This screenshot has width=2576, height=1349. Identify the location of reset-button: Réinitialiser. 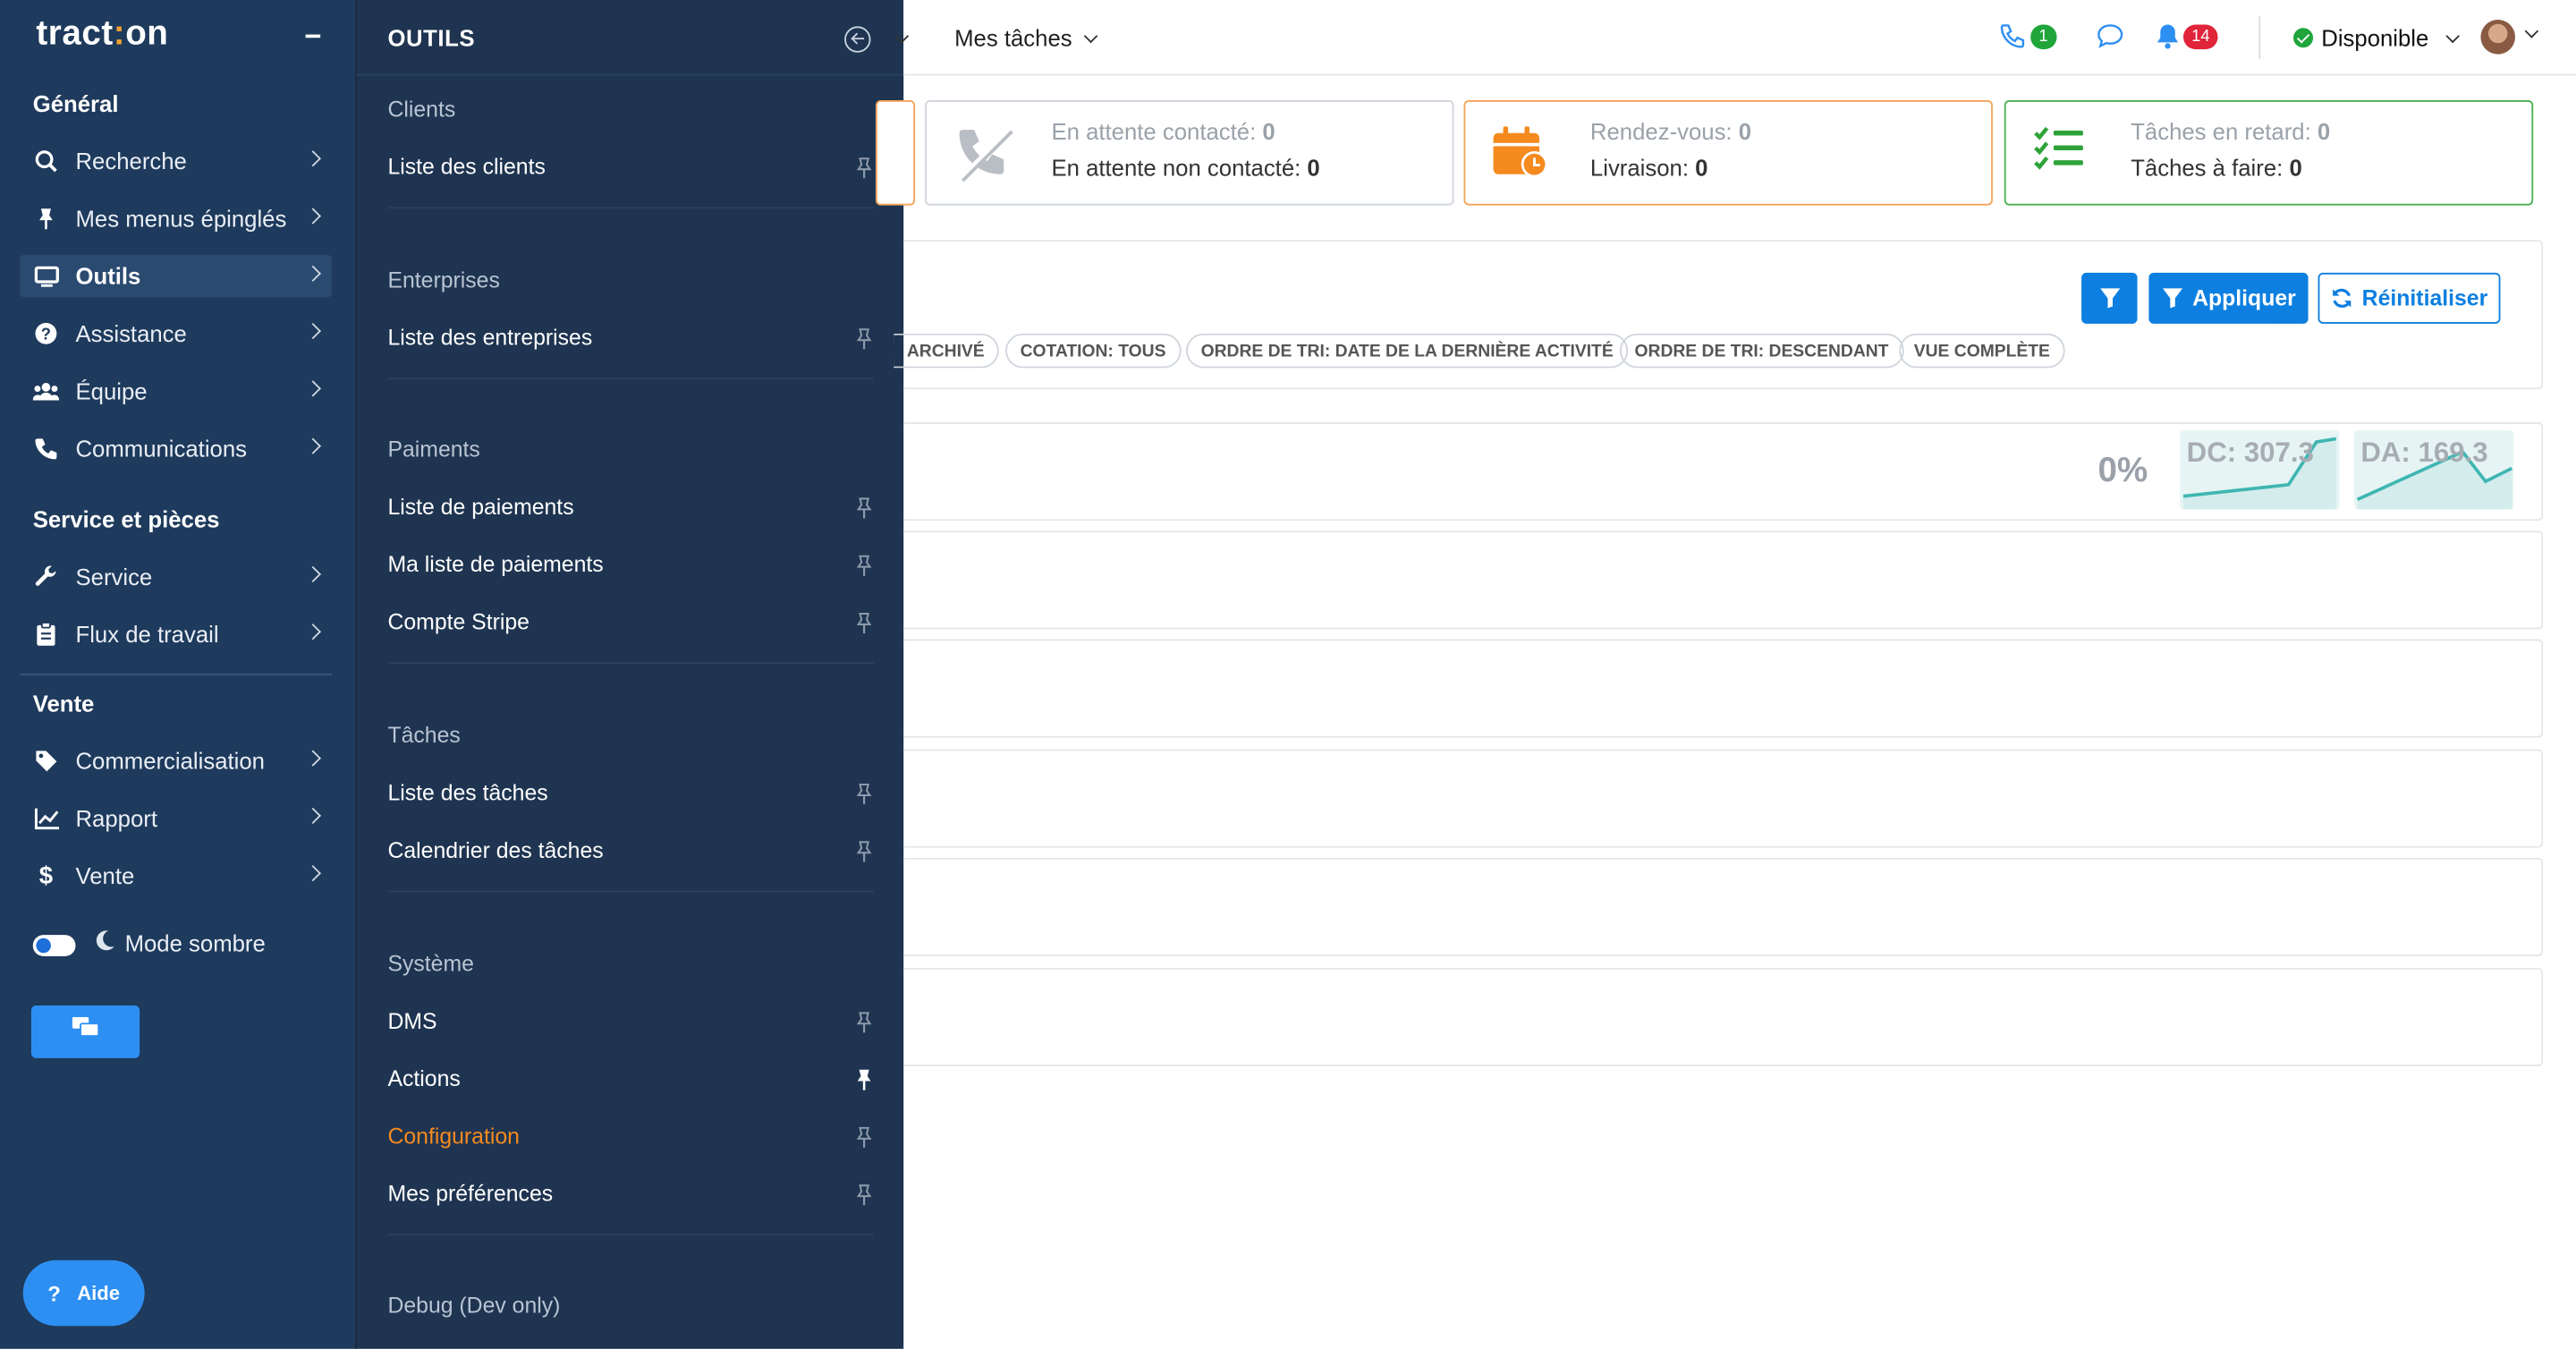
(2409, 298).